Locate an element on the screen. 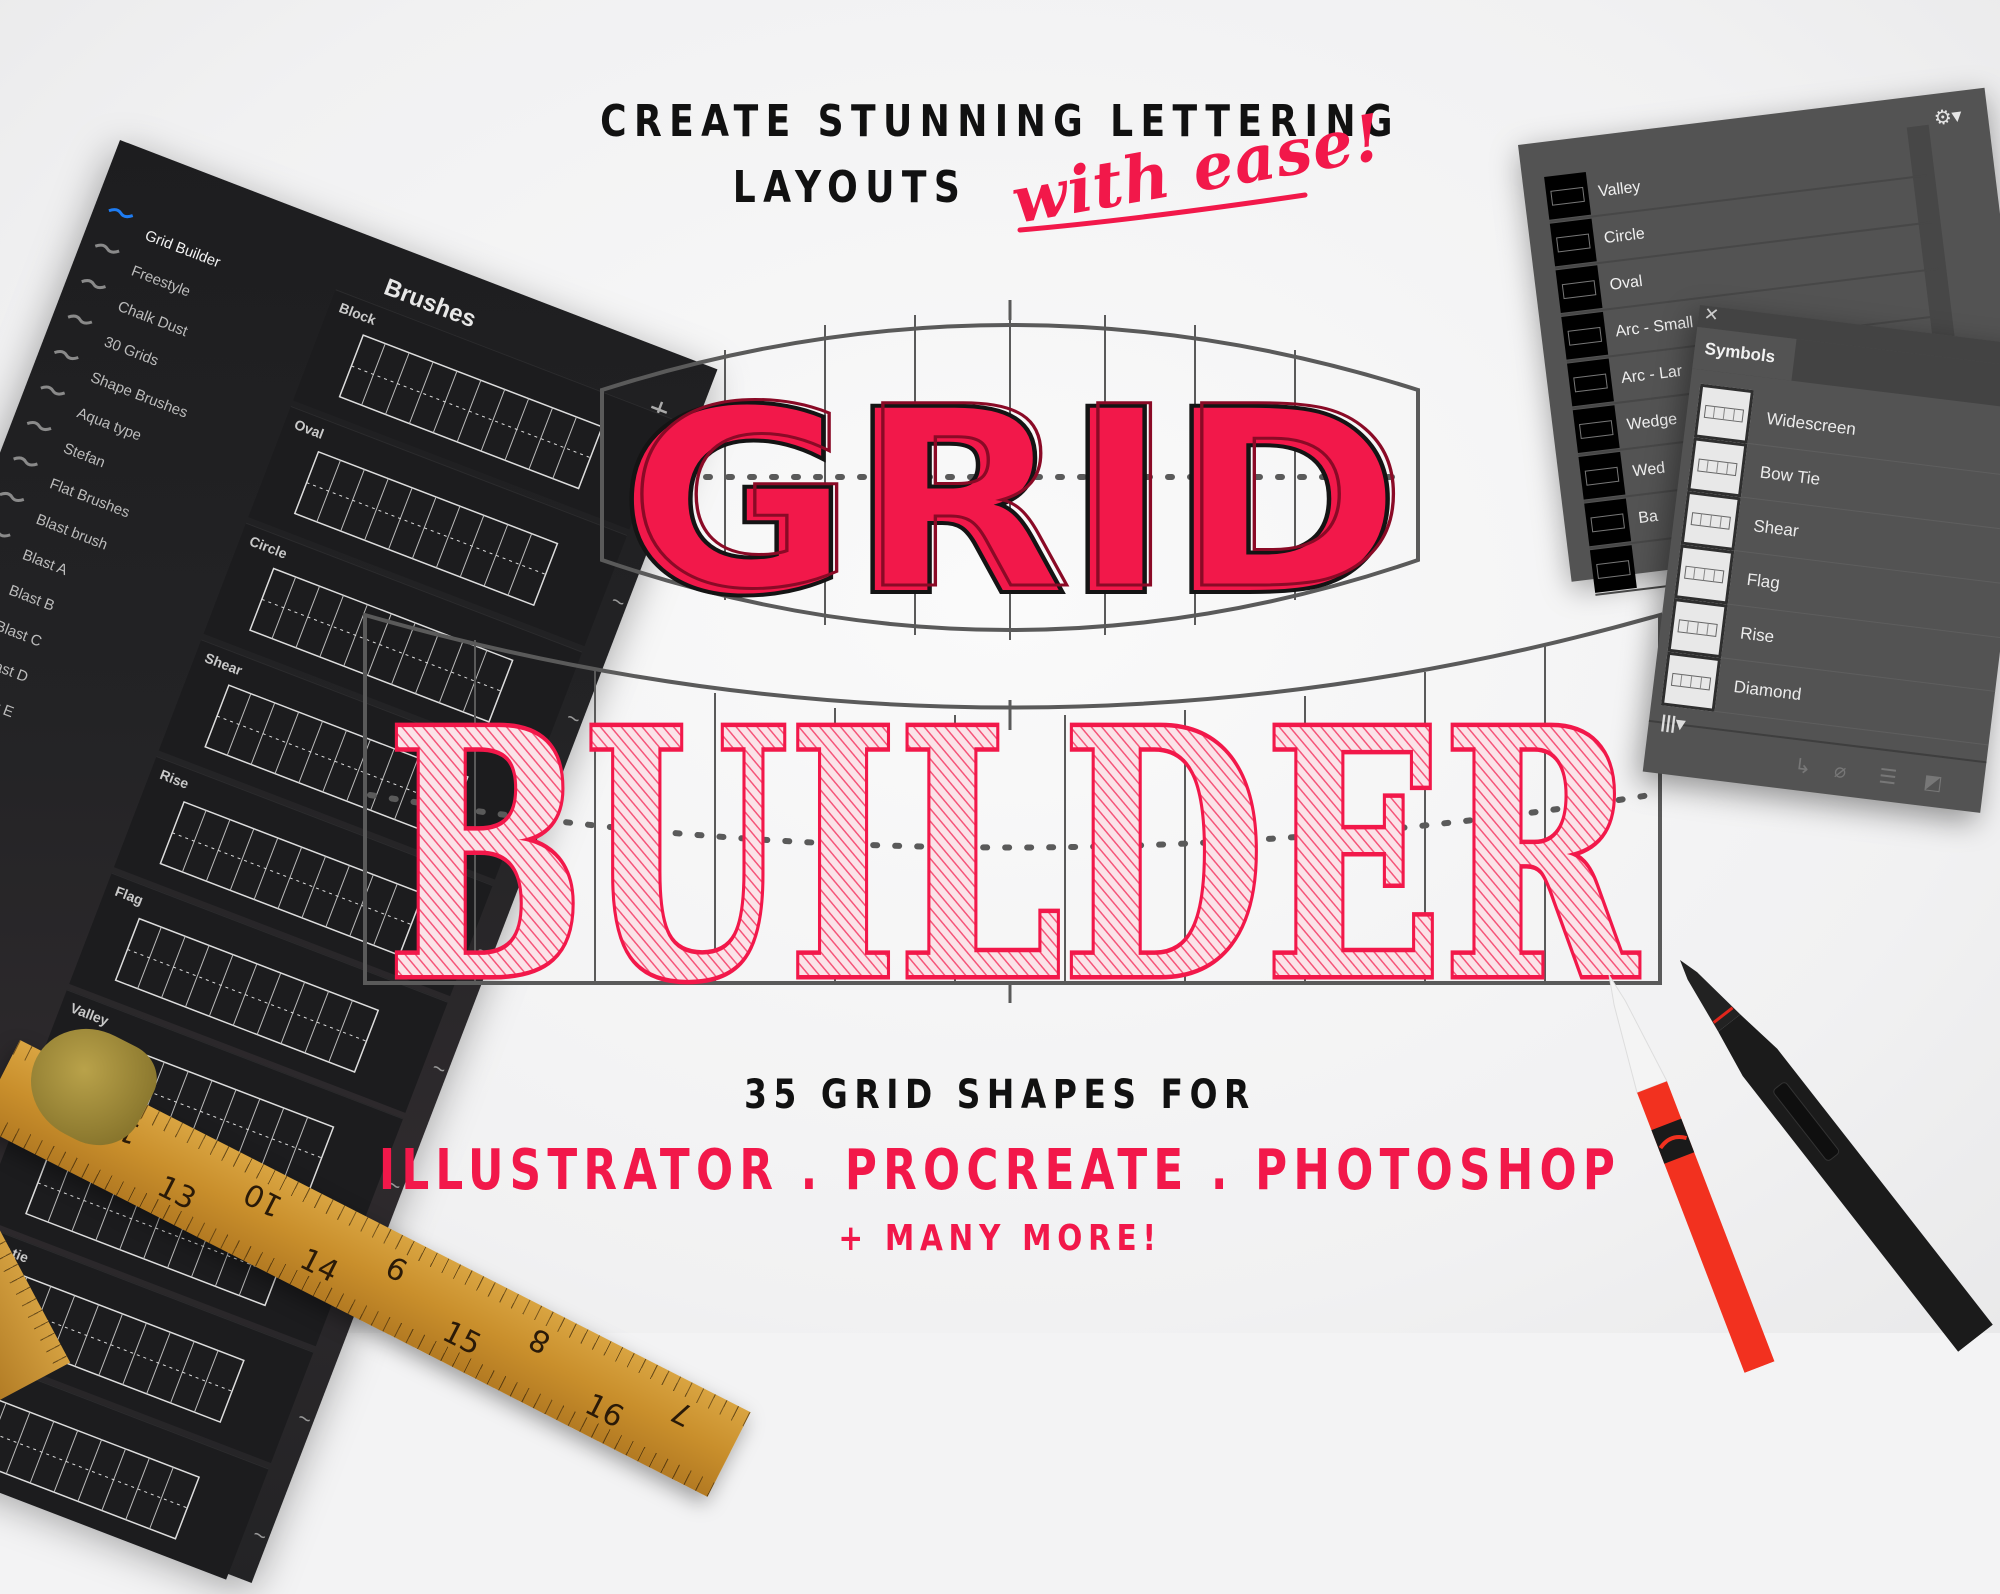 This screenshot has height=1594, width=2000. style-label: Circle is located at coordinates (1624, 235).